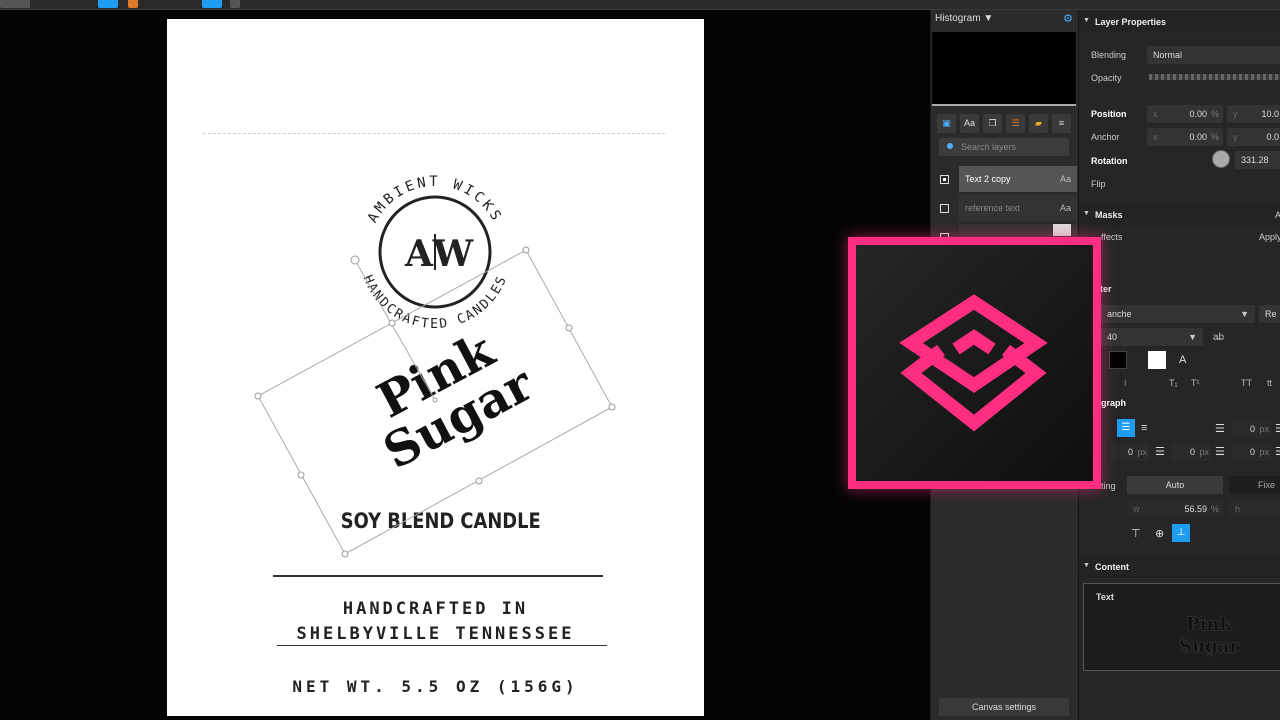  What do you see at coordinates (1269, 237) in the screenshot?
I see `apply-button: Apply` at bounding box center [1269, 237].